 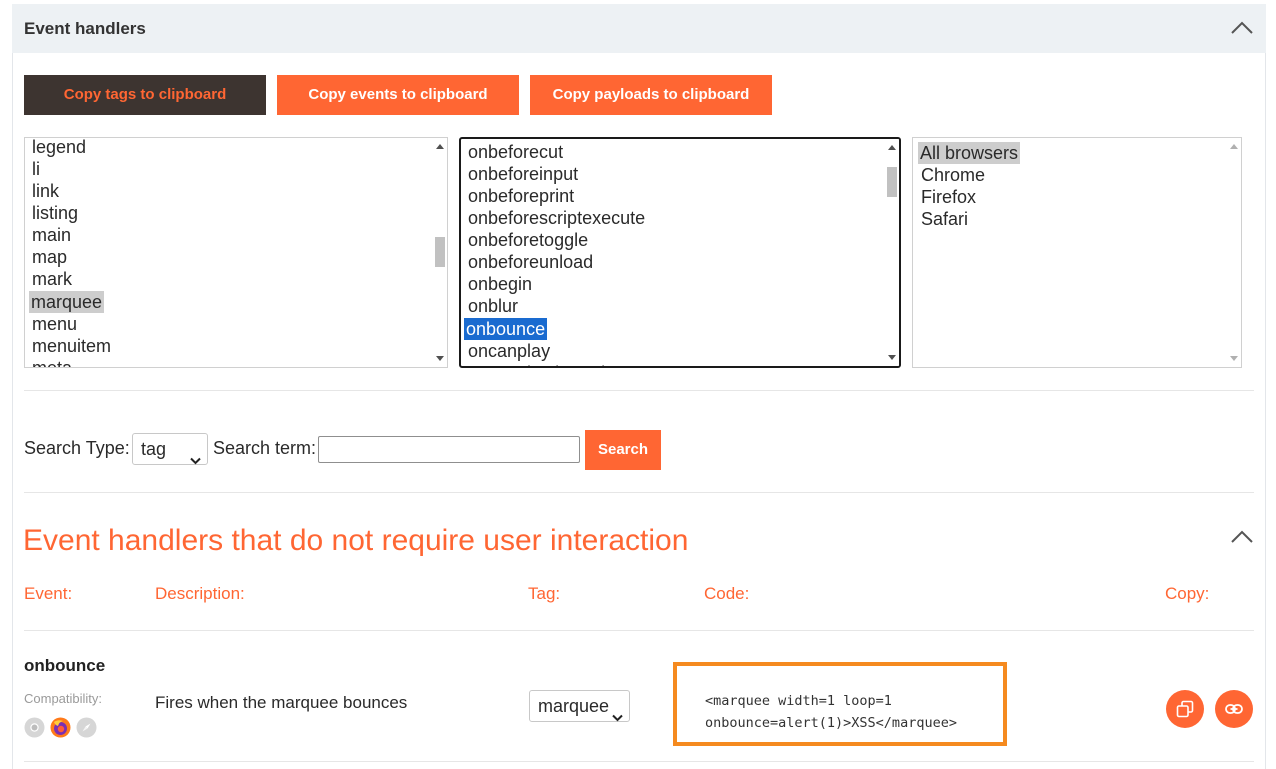 I want to click on browsers-listbox: All browsers Chrome Firefox Safari, so click(x=1077, y=252).